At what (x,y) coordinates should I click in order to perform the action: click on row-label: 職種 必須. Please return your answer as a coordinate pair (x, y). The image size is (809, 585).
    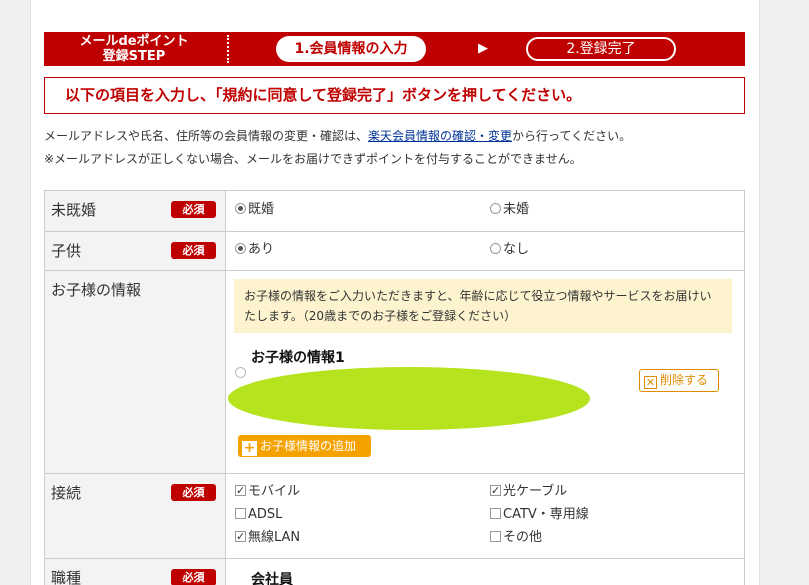
    Looking at the image, I should click on (135, 572).